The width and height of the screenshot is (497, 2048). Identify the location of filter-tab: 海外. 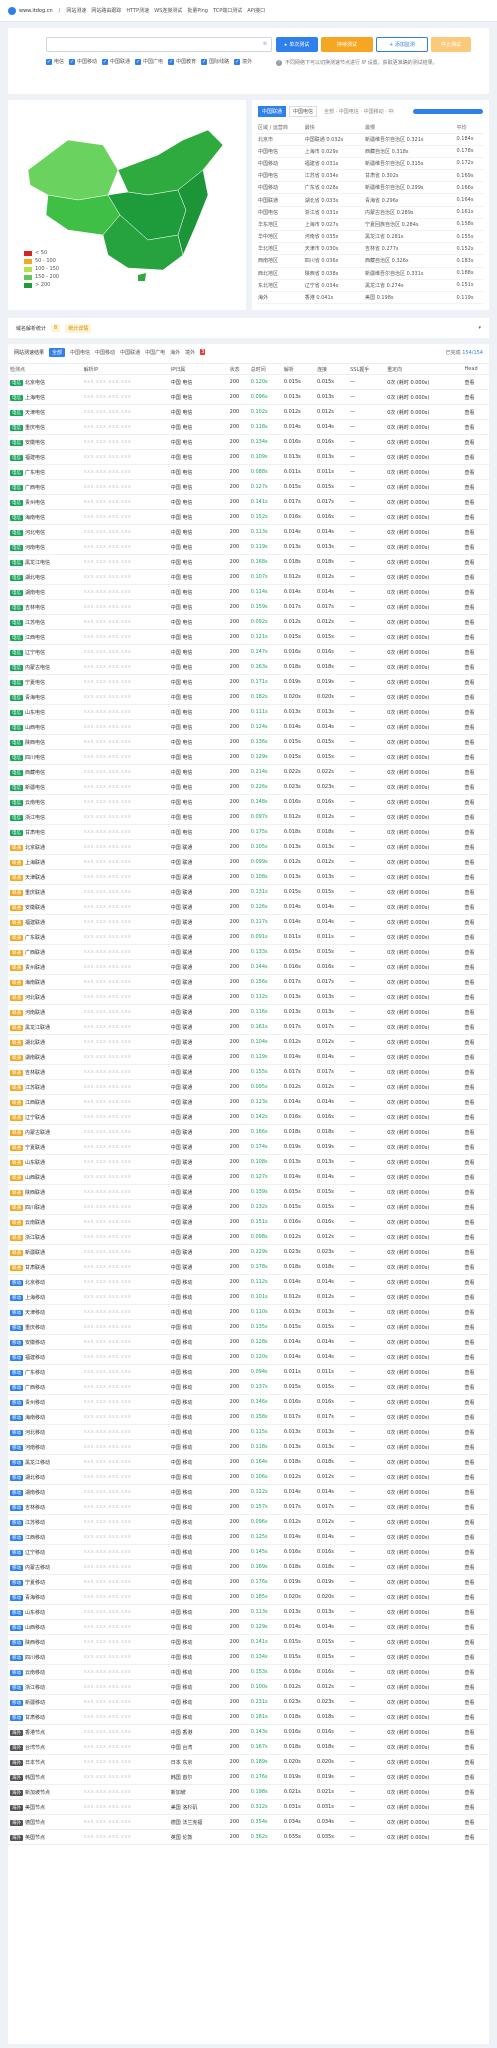
(175, 352).